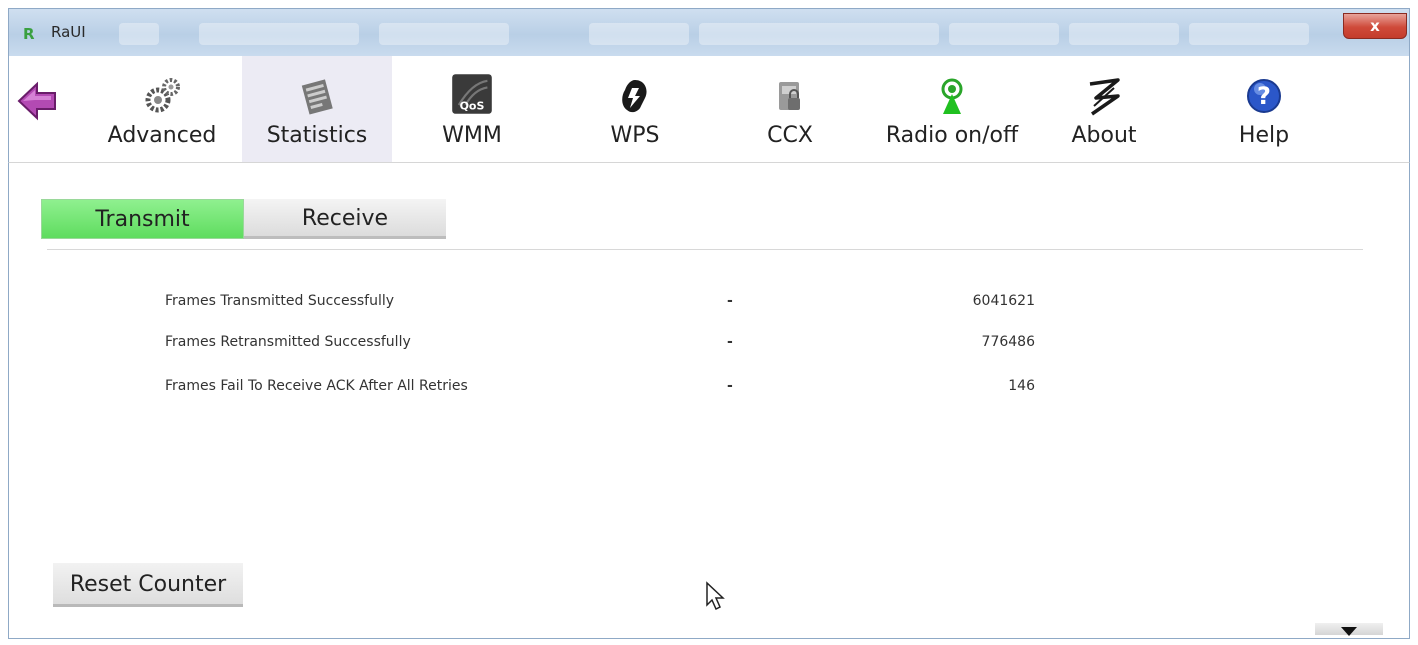 This screenshot has width=1418, height=645. I want to click on title-bar: R RaUI x, so click(709, 32).